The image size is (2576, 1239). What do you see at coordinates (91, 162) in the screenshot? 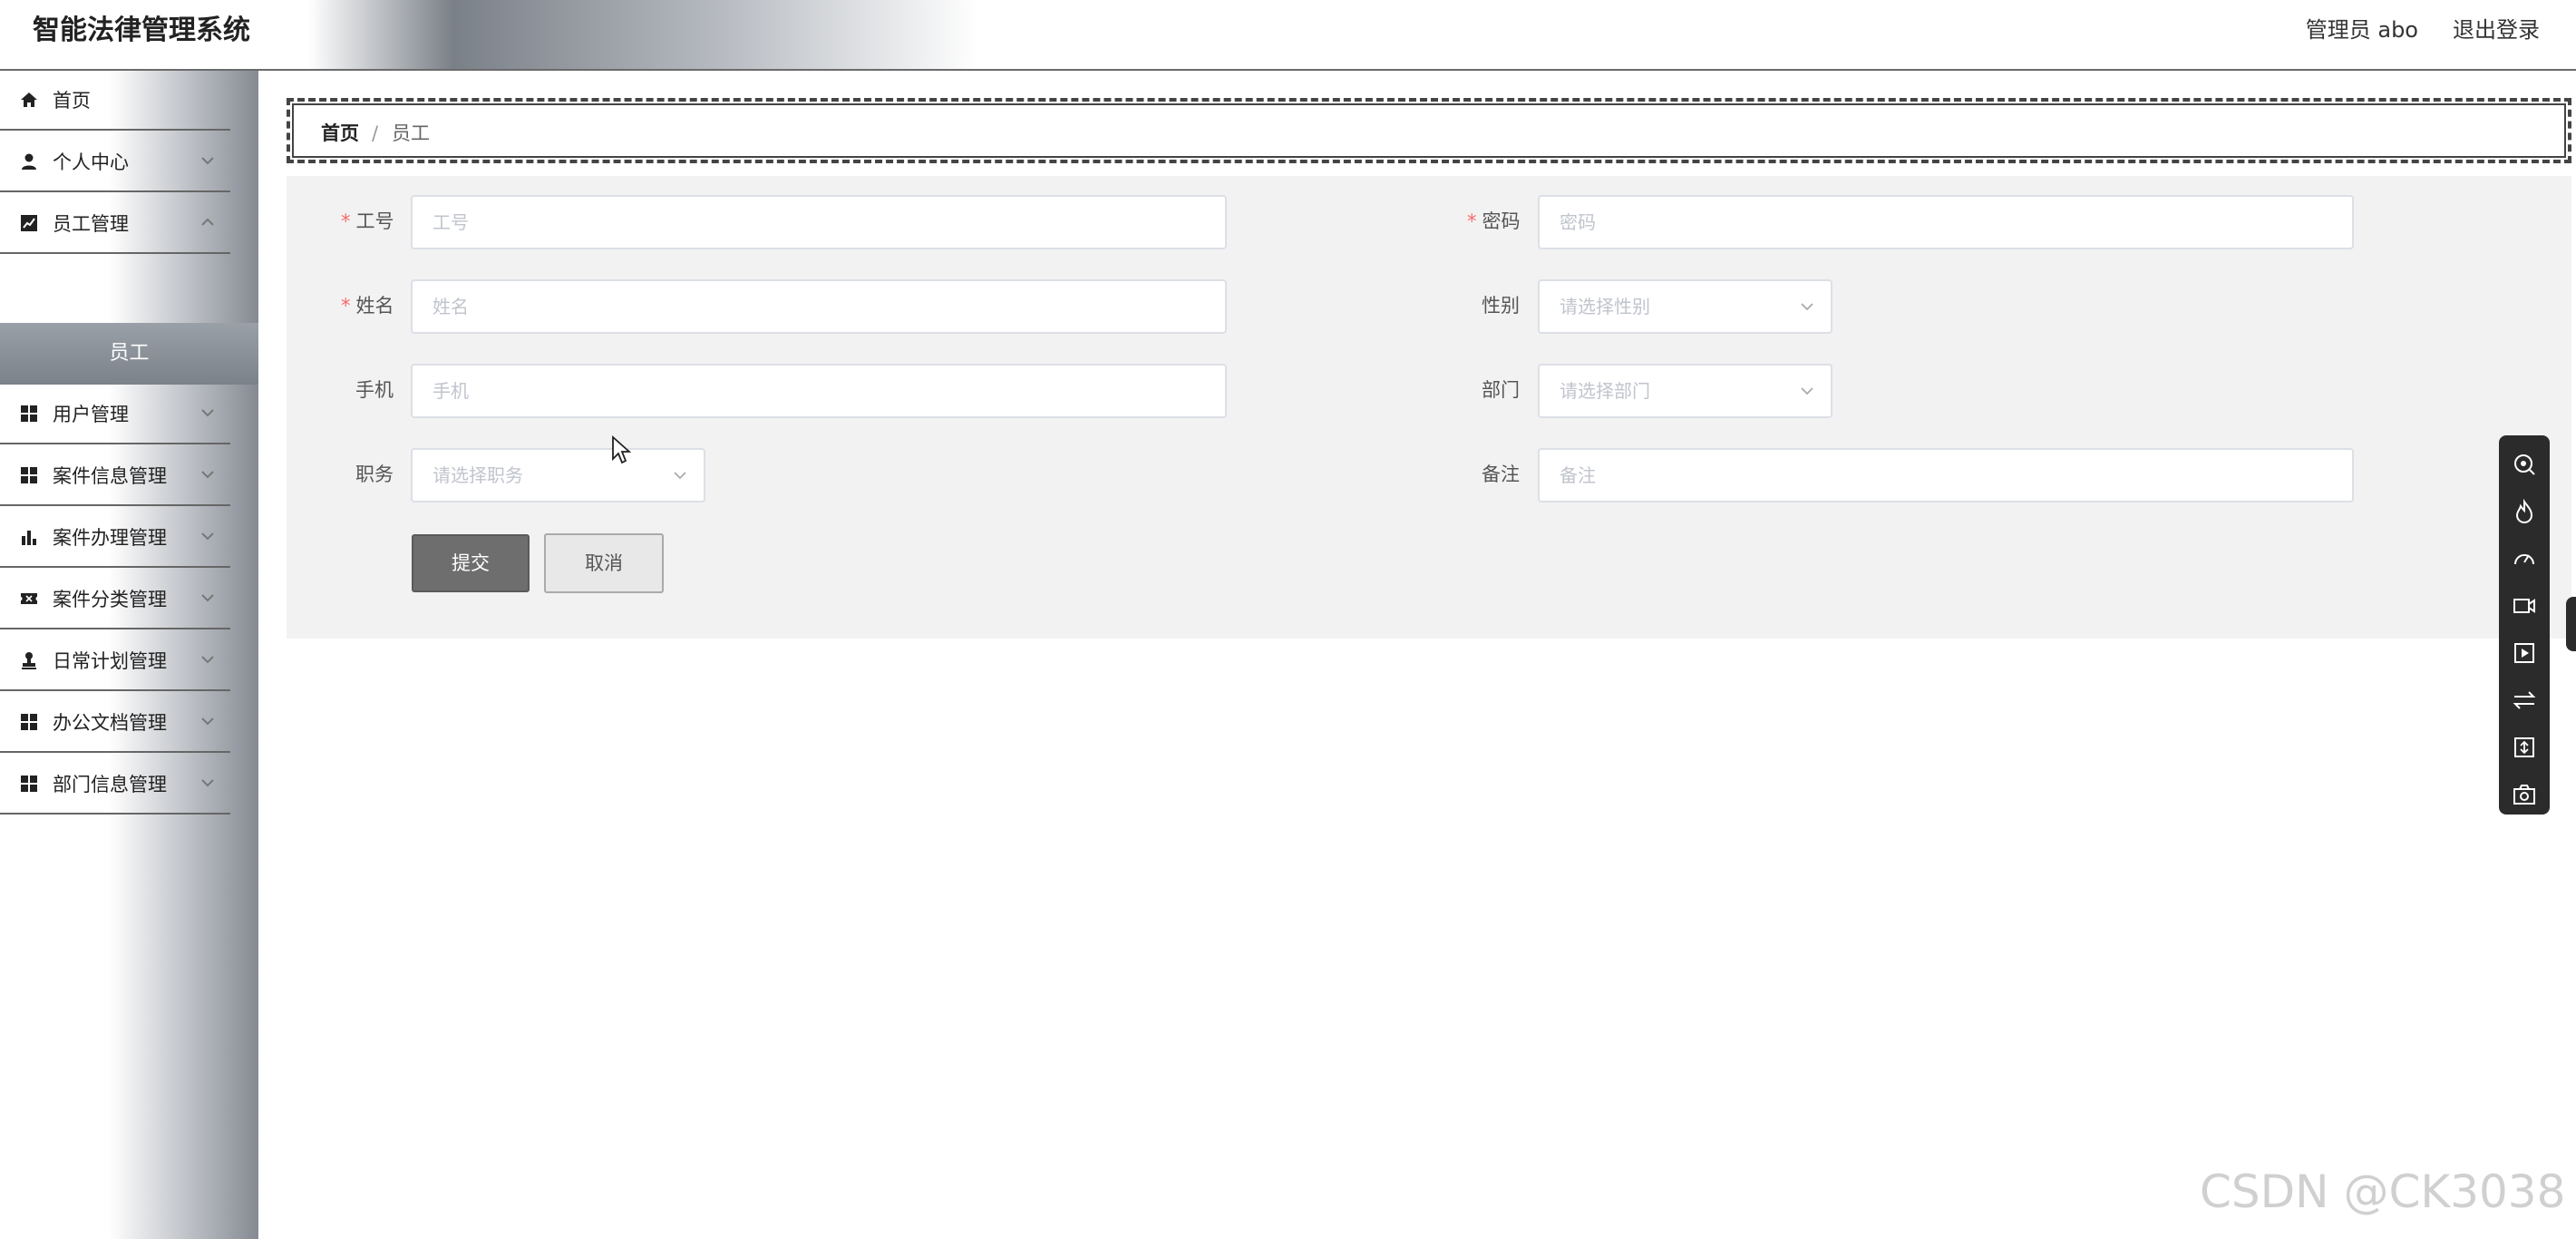
I see `sidebar-item-label: 个人中心` at bounding box center [91, 162].